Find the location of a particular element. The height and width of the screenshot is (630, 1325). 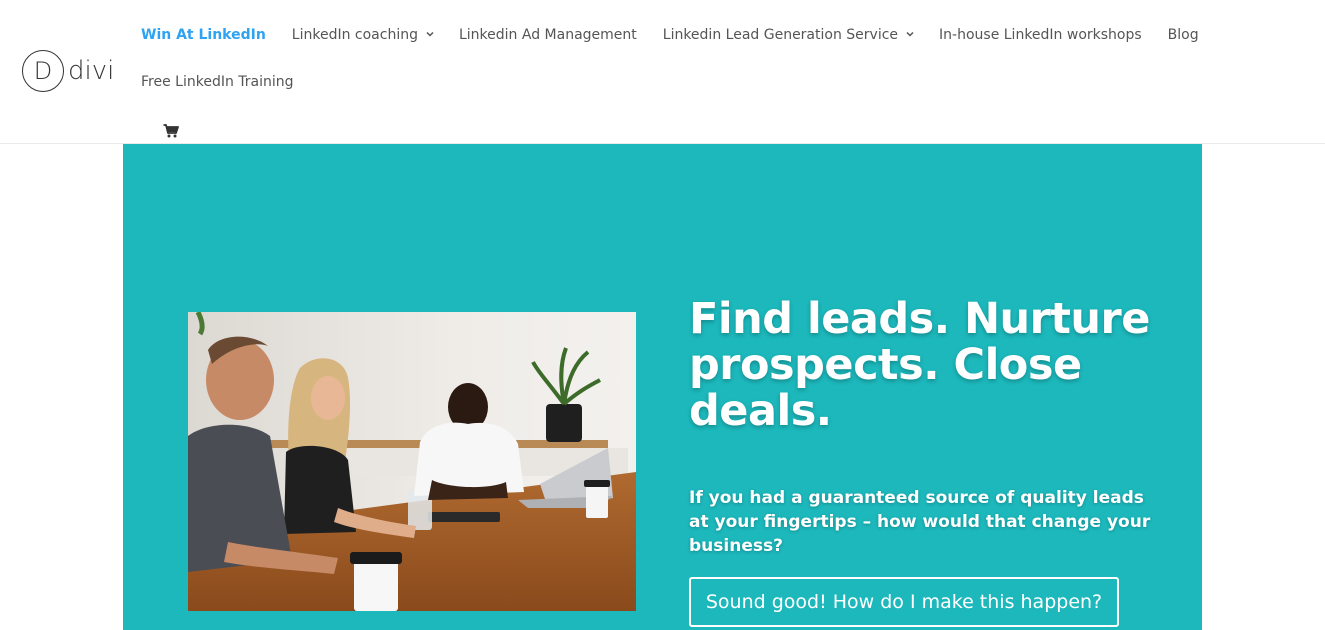

nav-row-2: Free LinkedIn Training is located at coordinates (217, 82).